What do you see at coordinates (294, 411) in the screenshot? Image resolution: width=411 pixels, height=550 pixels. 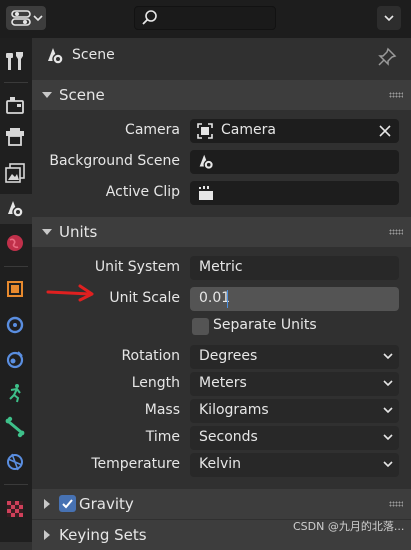 I see `mass-dropdown: Kilograms` at bounding box center [294, 411].